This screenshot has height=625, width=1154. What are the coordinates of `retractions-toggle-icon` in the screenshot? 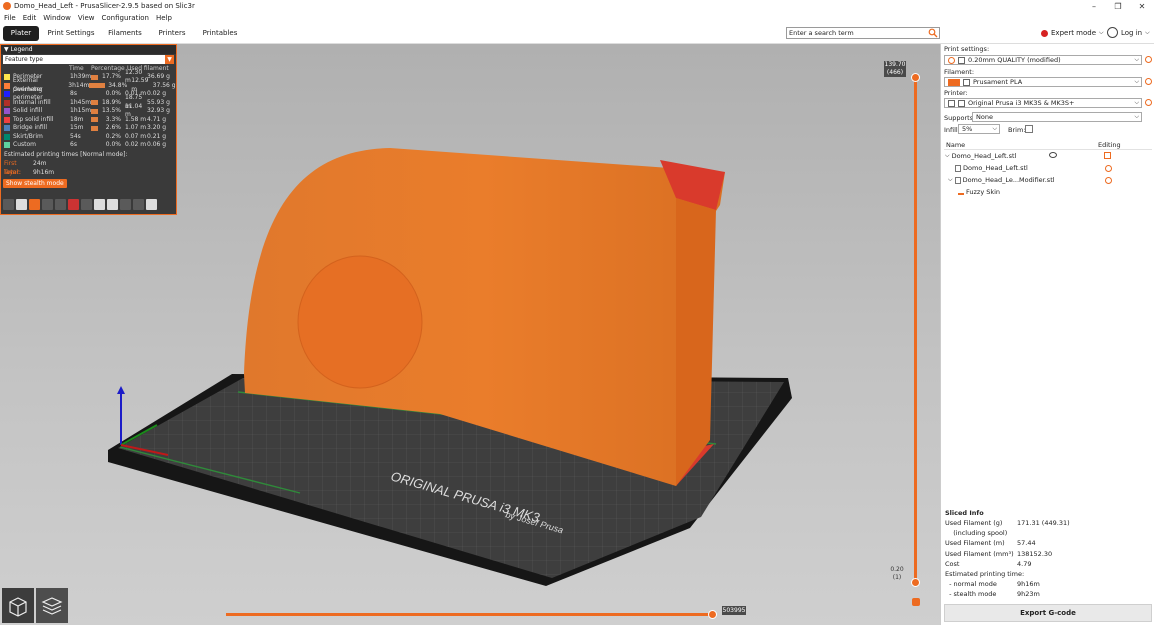 It's located at (34, 204).